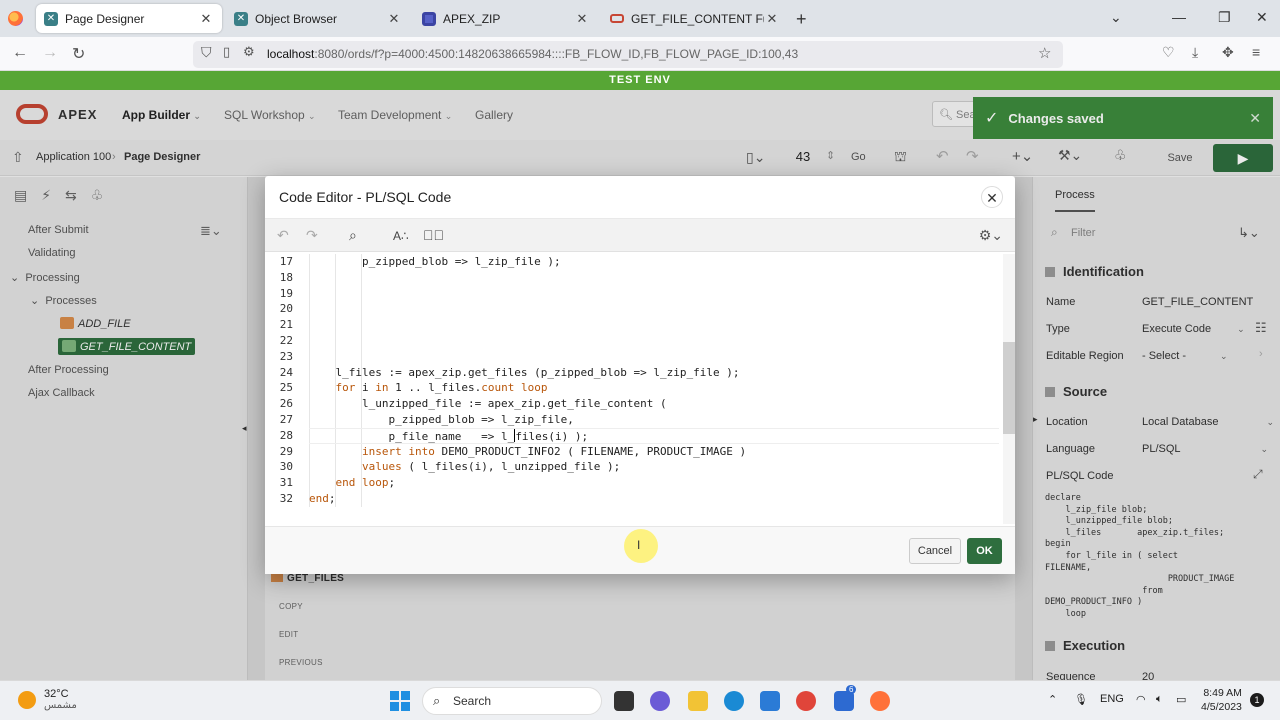  Describe the element at coordinates (318, 18) in the screenshot. I see `tab-object-browser: ✕ Object Browser ✕` at that location.